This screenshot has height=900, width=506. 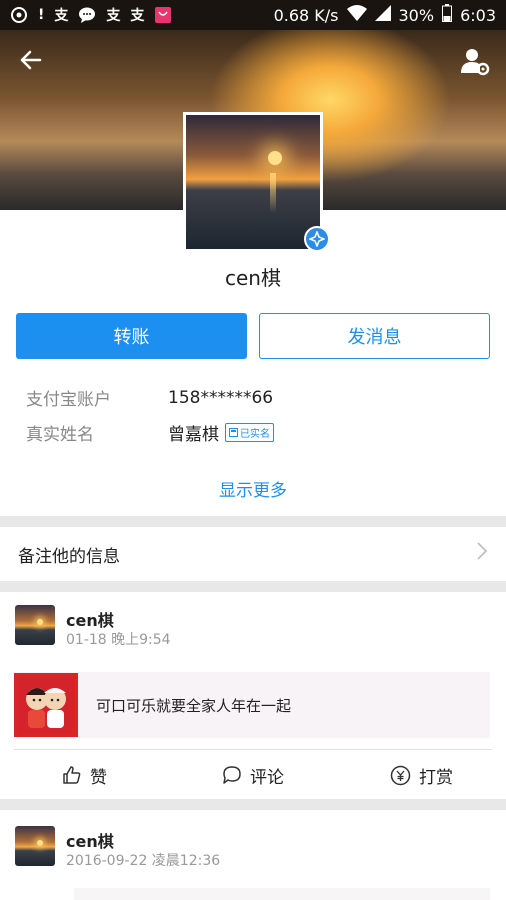 I want to click on yuan-coin-icon, so click(x=400, y=775).